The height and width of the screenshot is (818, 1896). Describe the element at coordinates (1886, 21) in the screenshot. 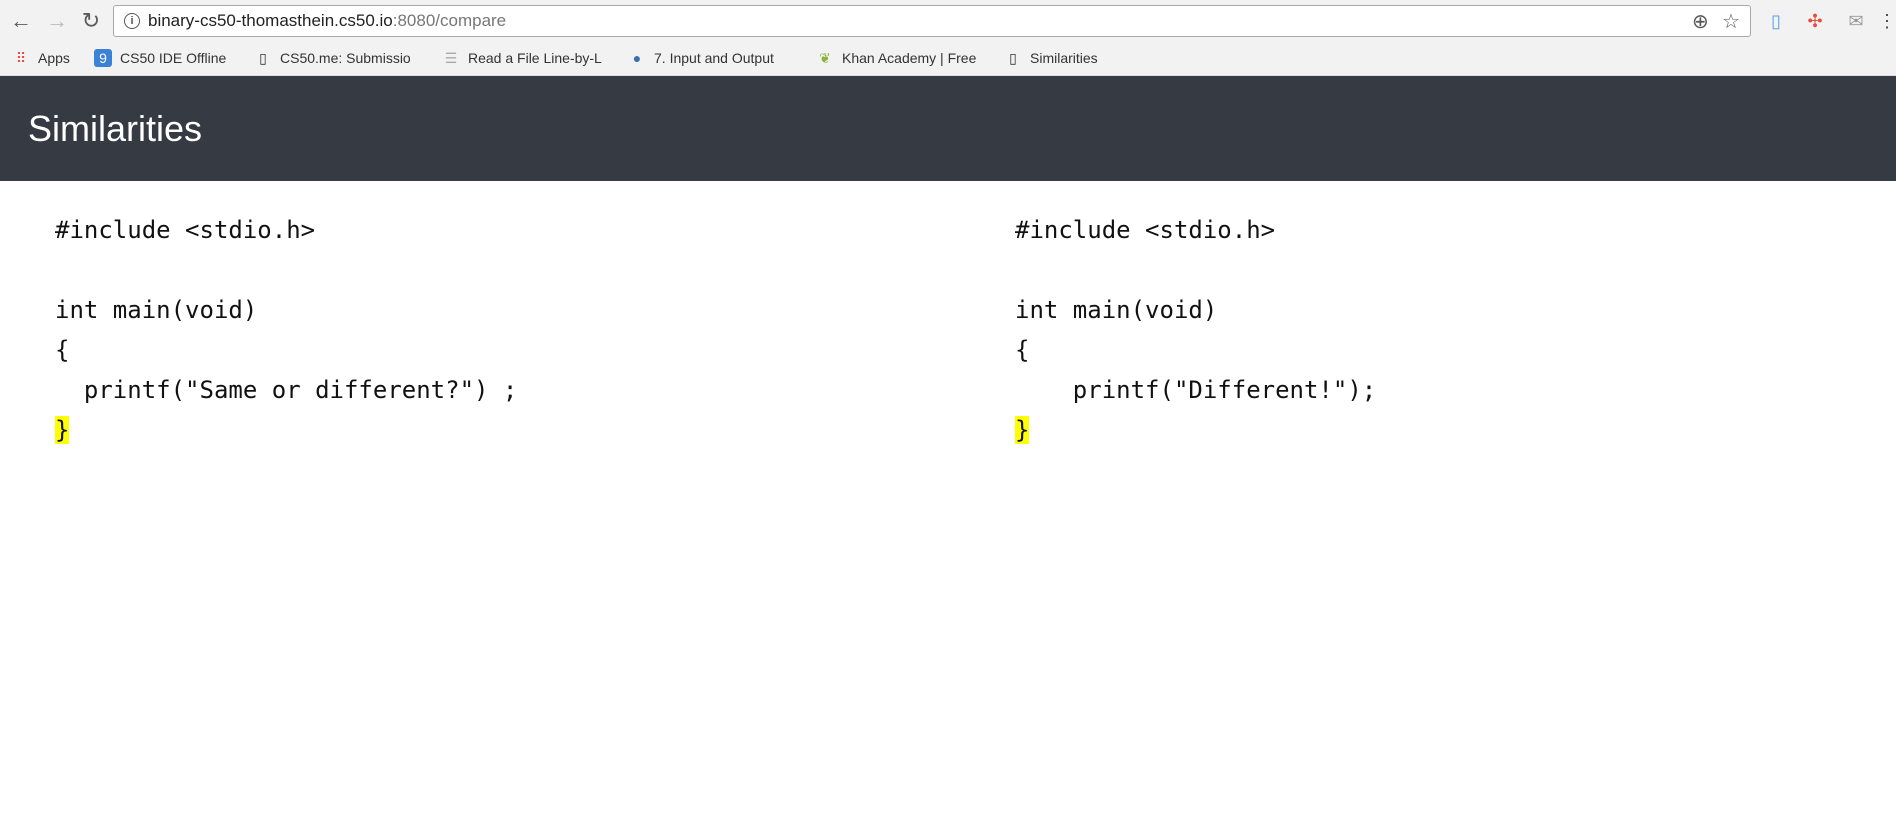

I see `menu-icon: ⋮` at that location.